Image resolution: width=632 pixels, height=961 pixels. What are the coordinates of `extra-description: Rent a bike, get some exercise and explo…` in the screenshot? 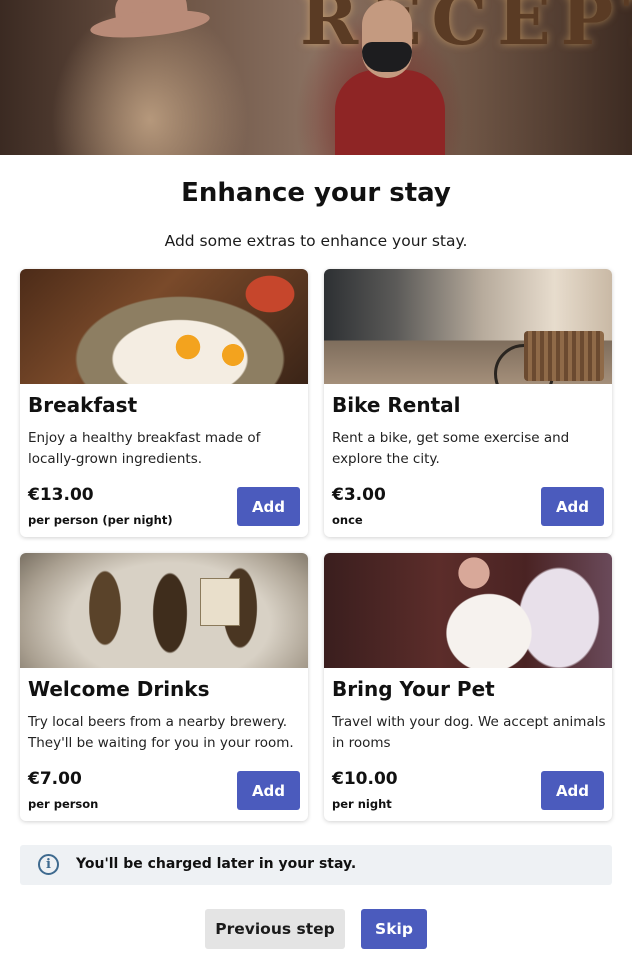 It's located at (451, 448).